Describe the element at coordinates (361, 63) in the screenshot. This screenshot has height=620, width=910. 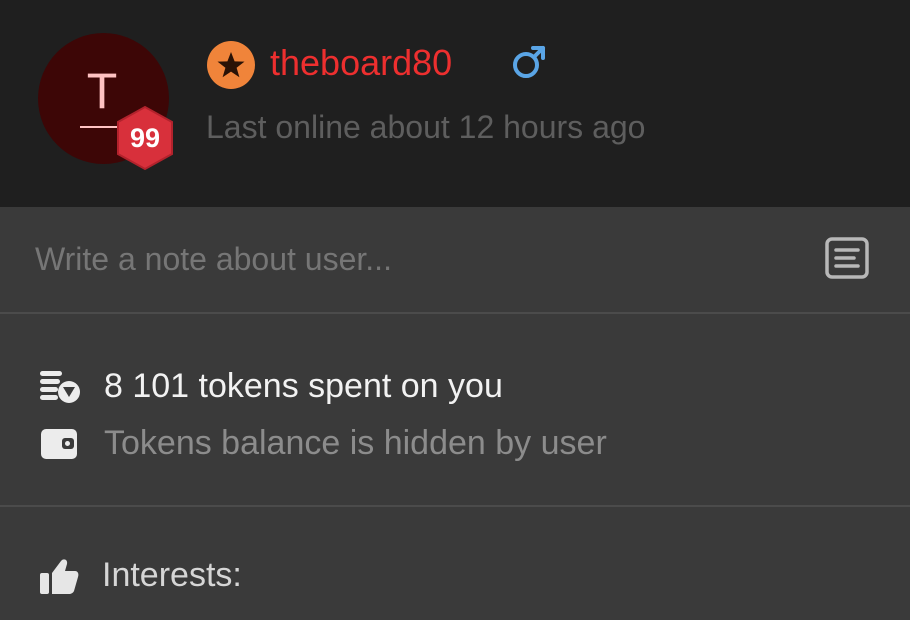
I see `username: theboard80` at that location.